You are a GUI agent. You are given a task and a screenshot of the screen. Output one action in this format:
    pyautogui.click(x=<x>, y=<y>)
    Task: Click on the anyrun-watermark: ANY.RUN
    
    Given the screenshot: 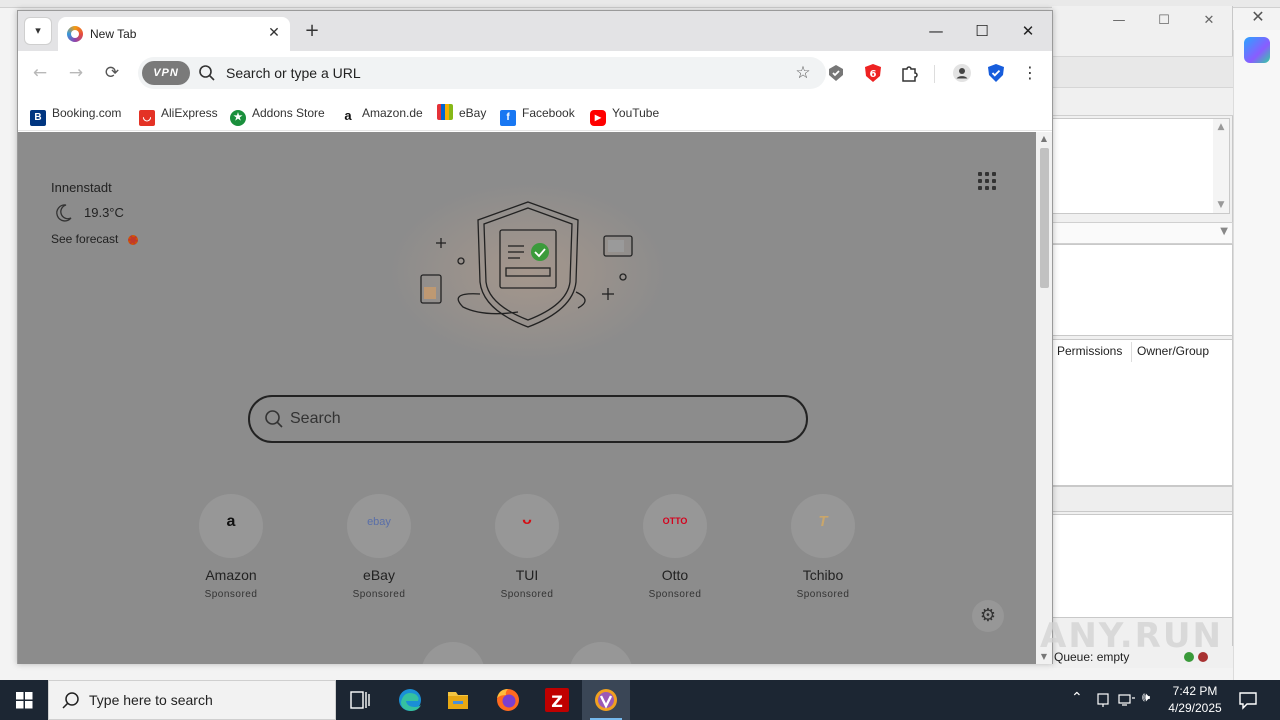 What is the action you would take?
    pyautogui.click(x=1131, y=636)
    